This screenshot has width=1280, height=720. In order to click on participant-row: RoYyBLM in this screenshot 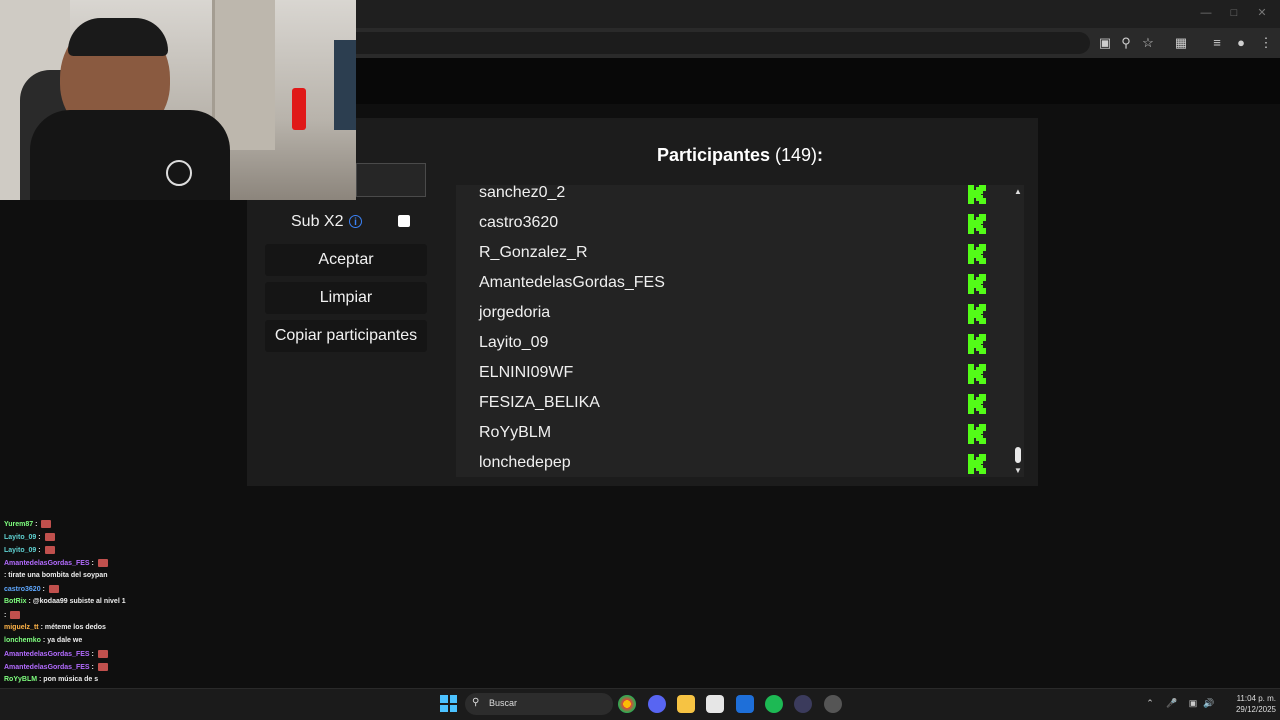, I will do `click(726, 439)`.